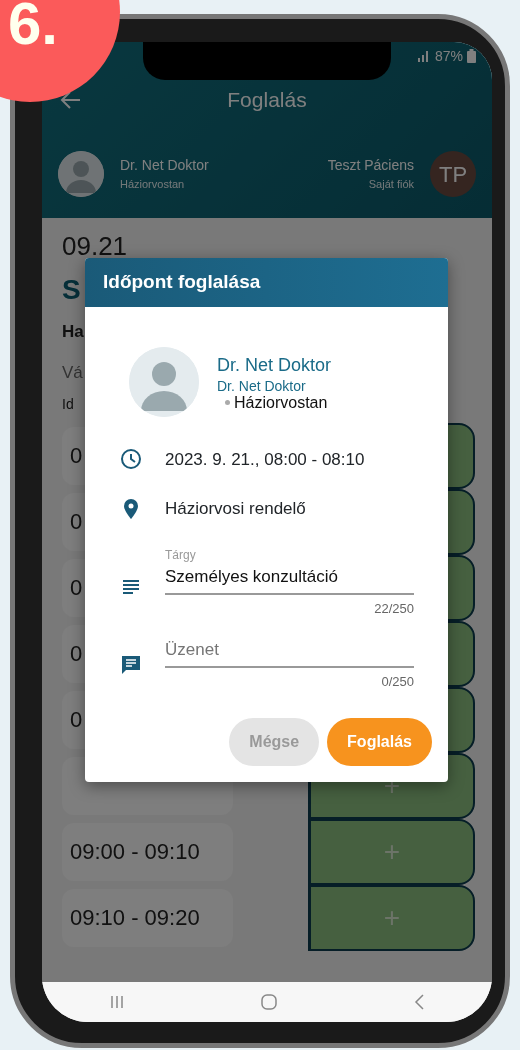  I want to click on appointment-time: 2023. 9. 21., 08:00 - 08:10, so click(265, 459).